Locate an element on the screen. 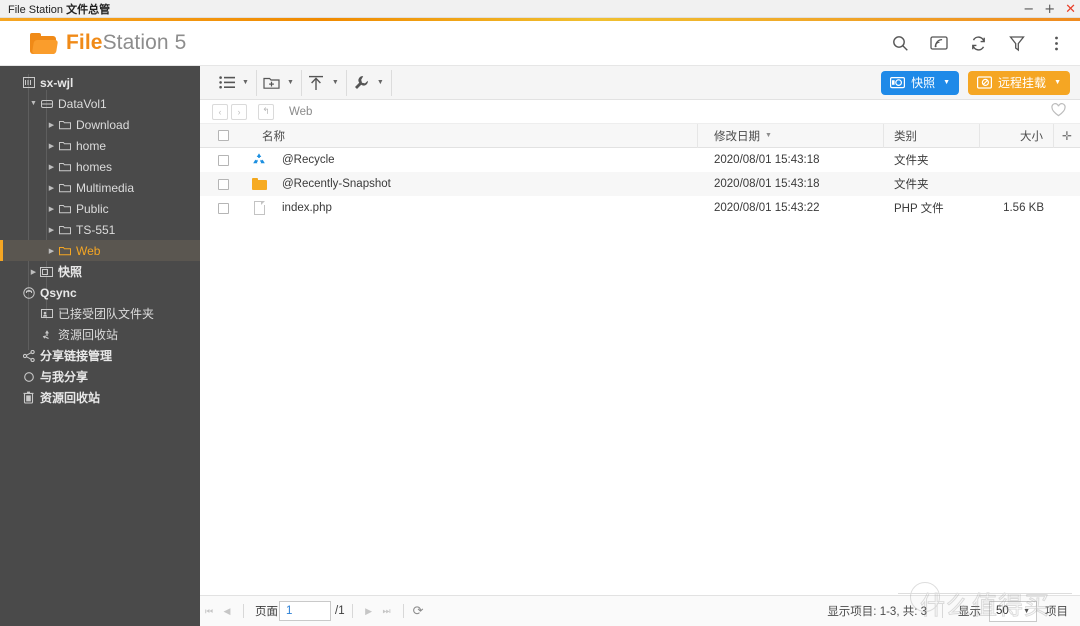 The height and width of the screenshot is (626, 1080). sidebar-item-datavol1: ▼ DataVol1 is located at coordinates (100, 103).